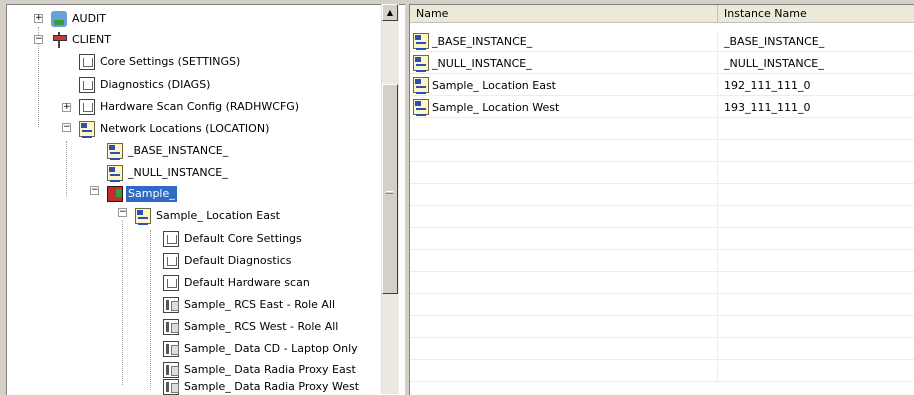  I want to click on scrollbar-grip, so click(389, 192).